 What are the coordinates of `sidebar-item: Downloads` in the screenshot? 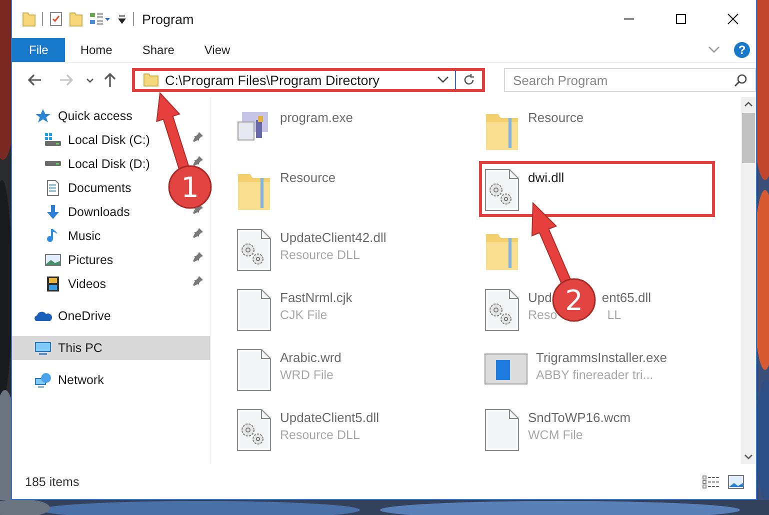 It's located at (99, 212).